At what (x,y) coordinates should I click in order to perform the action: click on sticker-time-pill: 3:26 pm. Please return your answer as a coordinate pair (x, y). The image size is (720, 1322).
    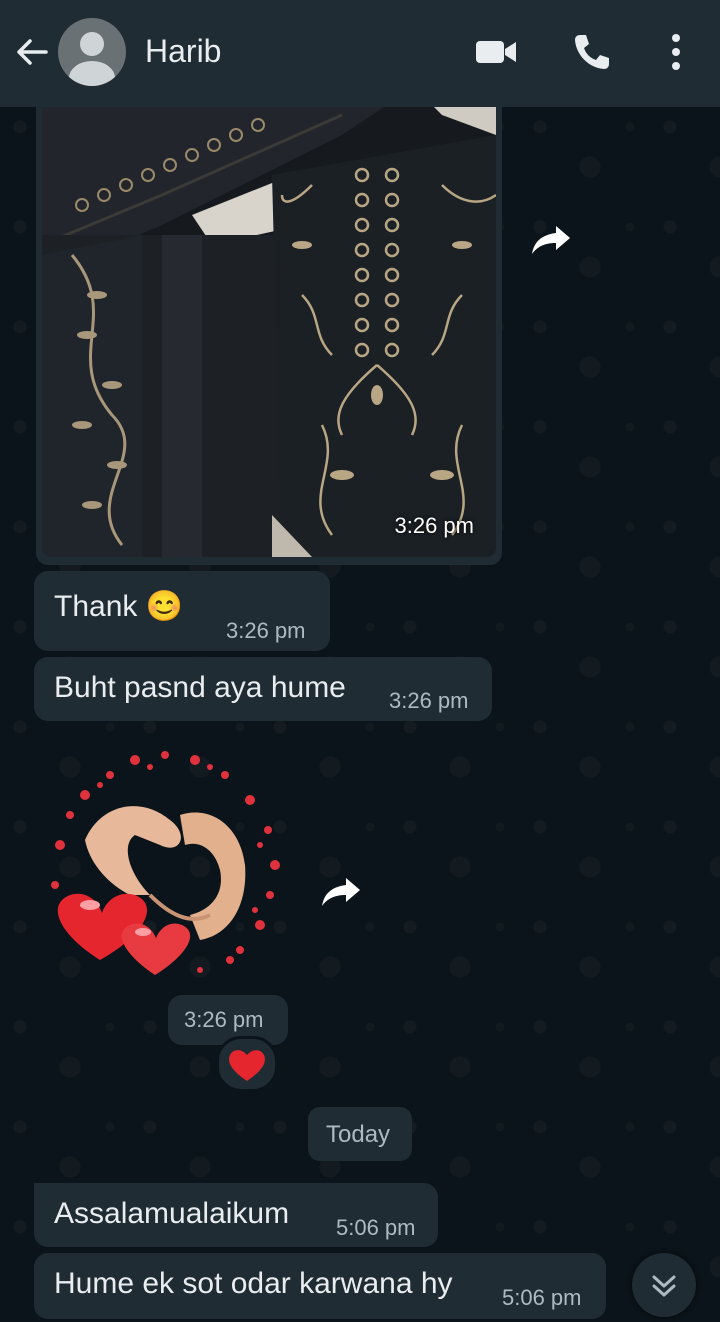
    Looking at the image, I should click on (228, 1020).